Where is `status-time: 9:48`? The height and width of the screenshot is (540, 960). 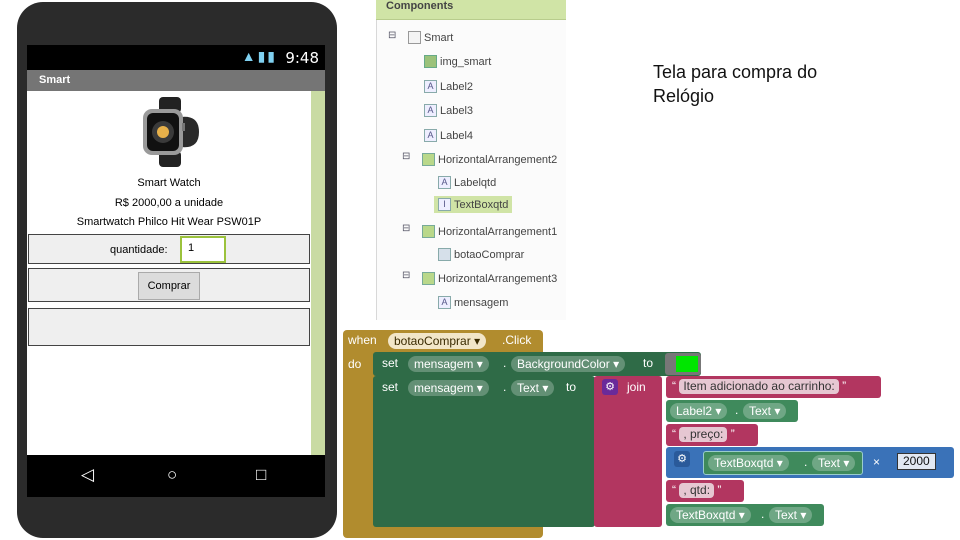
status-time: 9:48 is located at coordinates (302, 58).